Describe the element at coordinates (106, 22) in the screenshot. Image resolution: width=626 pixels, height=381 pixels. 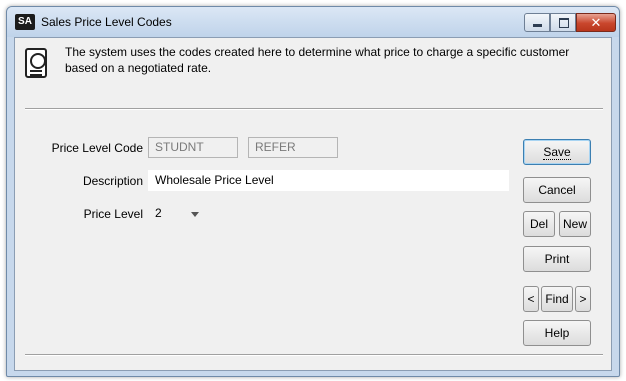
I see `window-title: Sales Price Level Codes` at that location.